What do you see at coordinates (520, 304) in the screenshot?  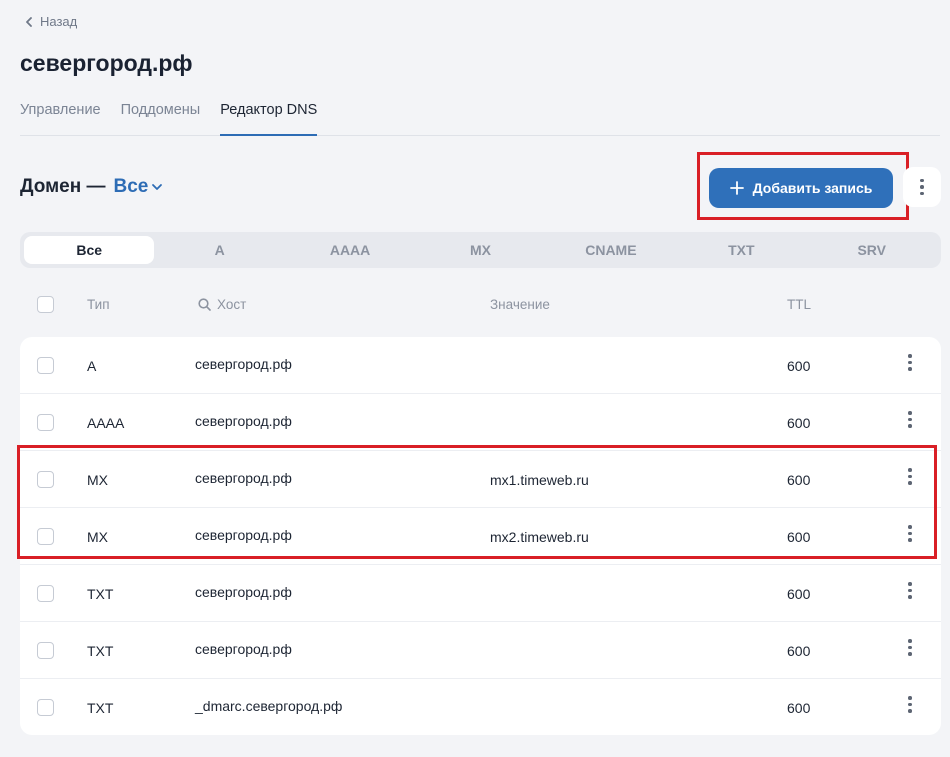 I see `header-value: Значение` at bounding box center [520, 304].